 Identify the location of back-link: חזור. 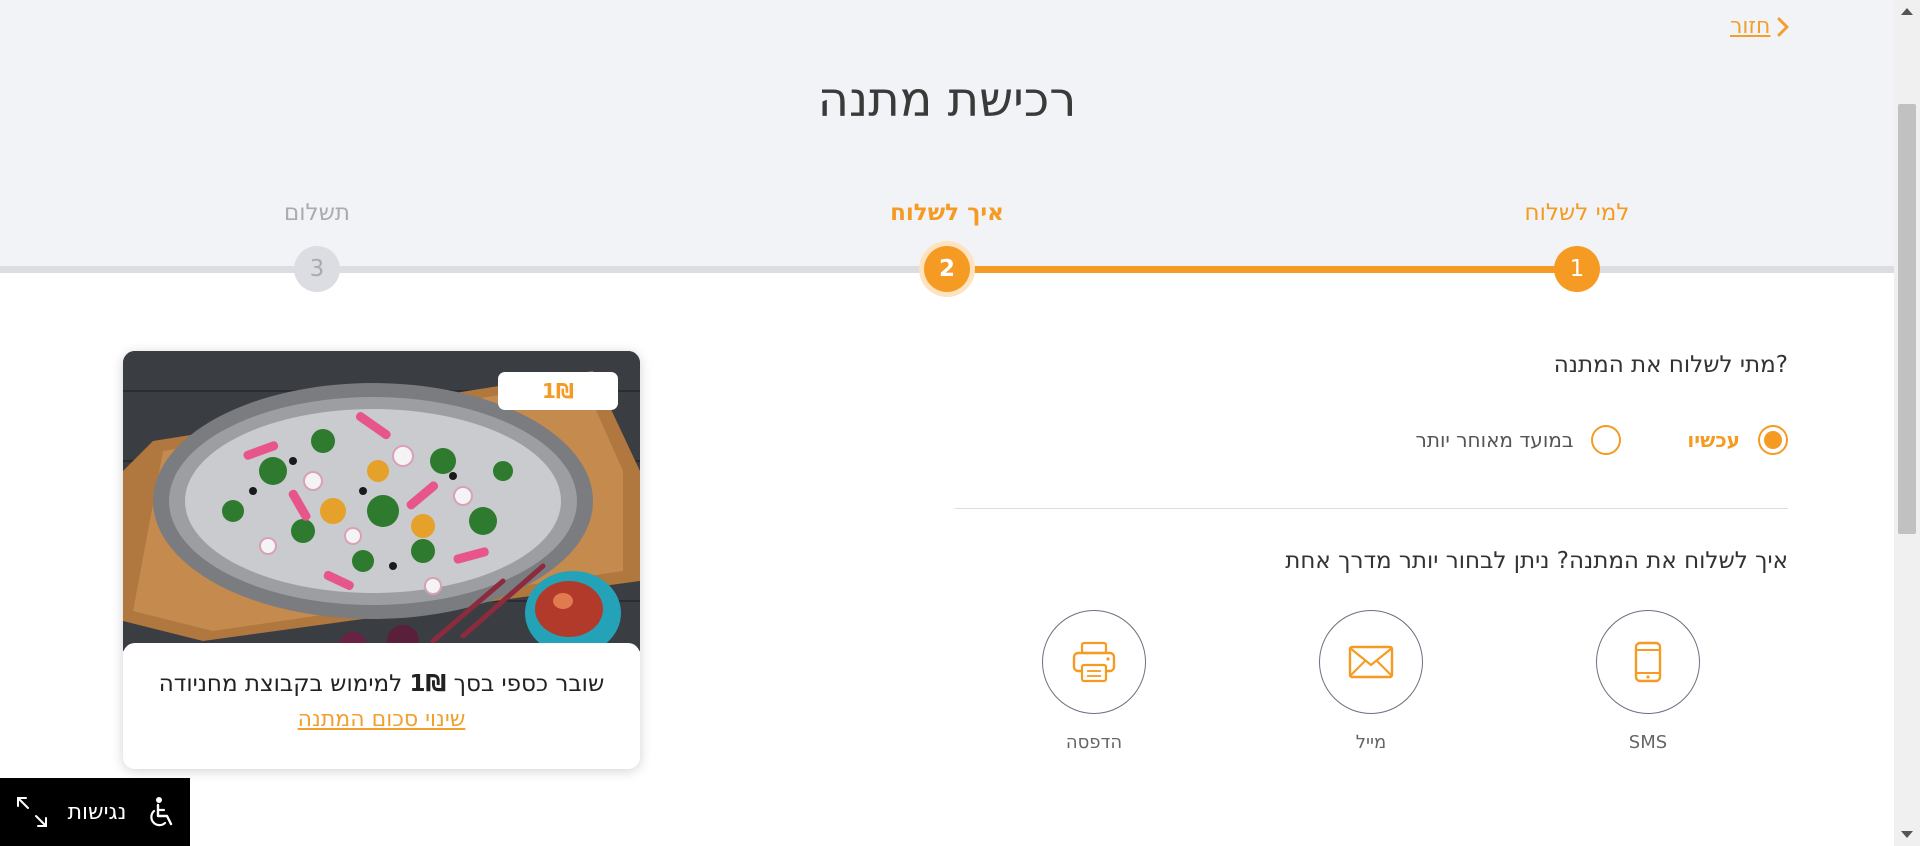
(1760, 26).